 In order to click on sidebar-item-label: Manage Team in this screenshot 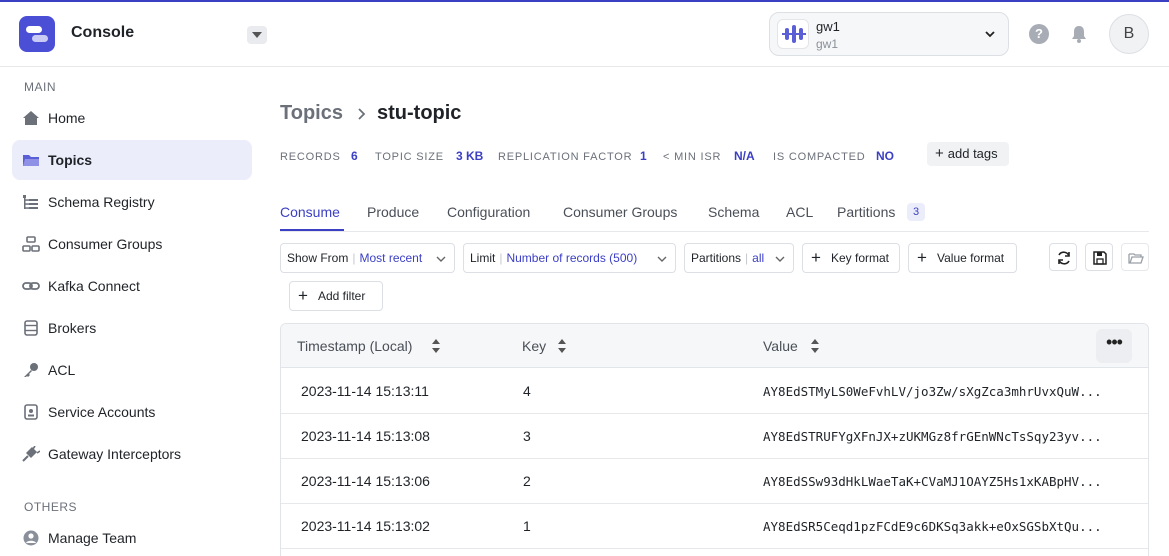, I will do `click(92, 538)`.